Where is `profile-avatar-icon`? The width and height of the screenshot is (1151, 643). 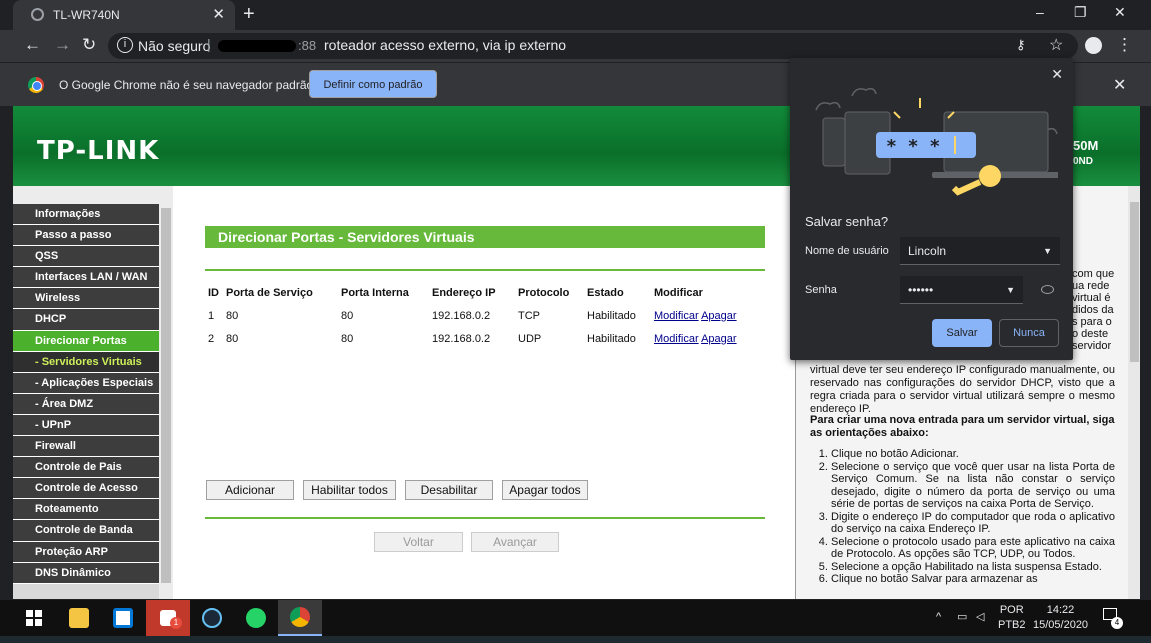
profile-avatar-icon is located at coordinates (1093, 45).